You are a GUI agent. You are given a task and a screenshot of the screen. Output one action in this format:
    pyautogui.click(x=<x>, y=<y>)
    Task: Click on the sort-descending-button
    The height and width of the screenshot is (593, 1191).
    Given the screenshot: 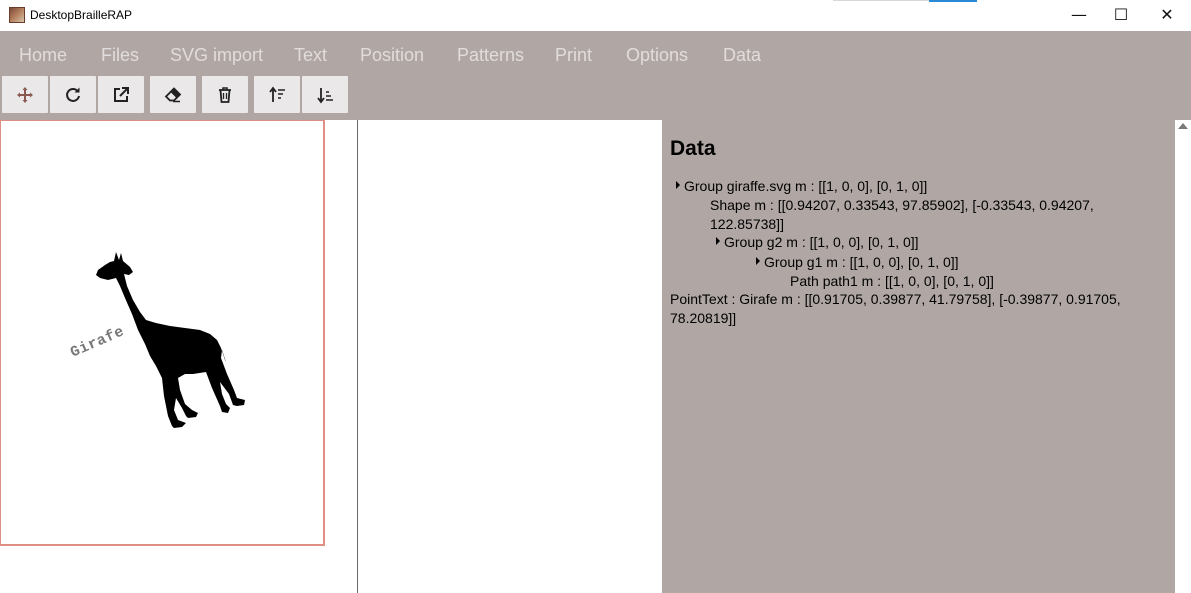 What is the action you would take?
    pyautogui.click(x=325, y=94)
    